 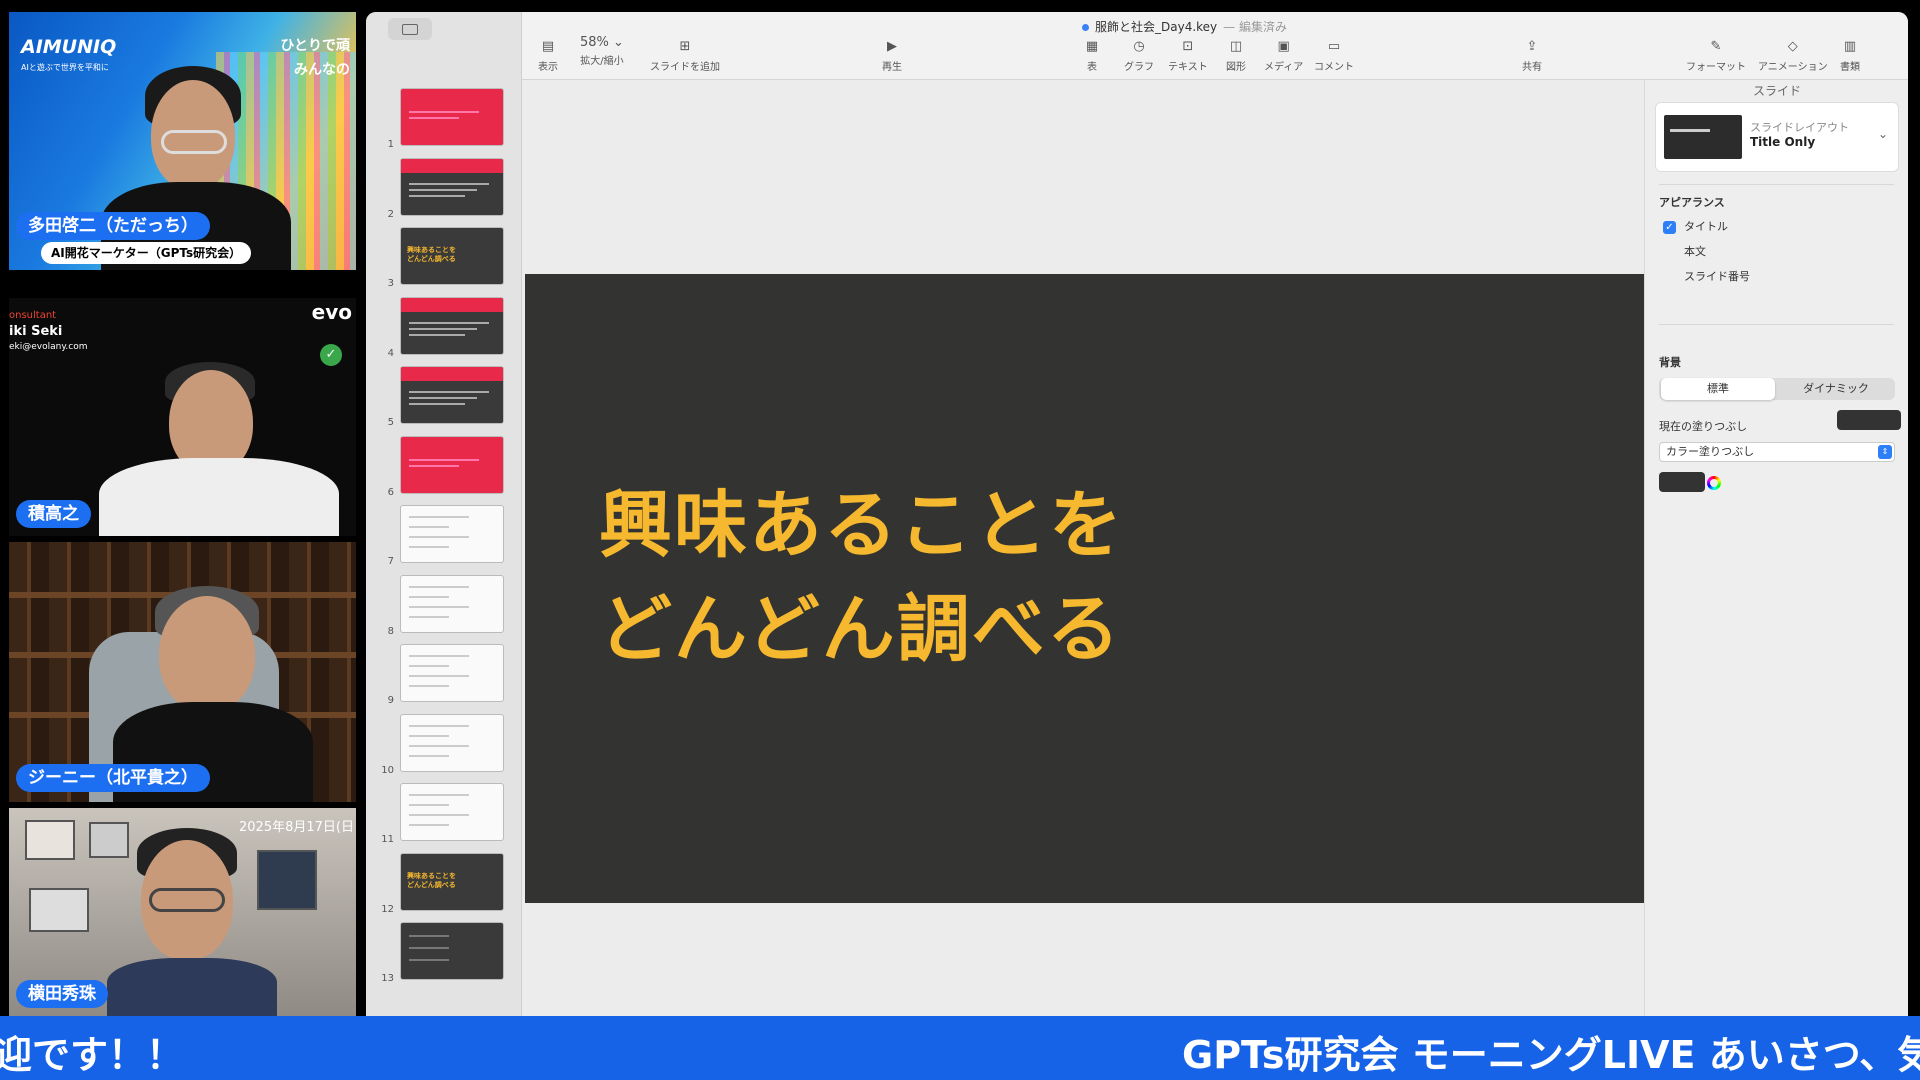 I want to click on slide-thumbnail-row: 1, so click(x=444, y=119).